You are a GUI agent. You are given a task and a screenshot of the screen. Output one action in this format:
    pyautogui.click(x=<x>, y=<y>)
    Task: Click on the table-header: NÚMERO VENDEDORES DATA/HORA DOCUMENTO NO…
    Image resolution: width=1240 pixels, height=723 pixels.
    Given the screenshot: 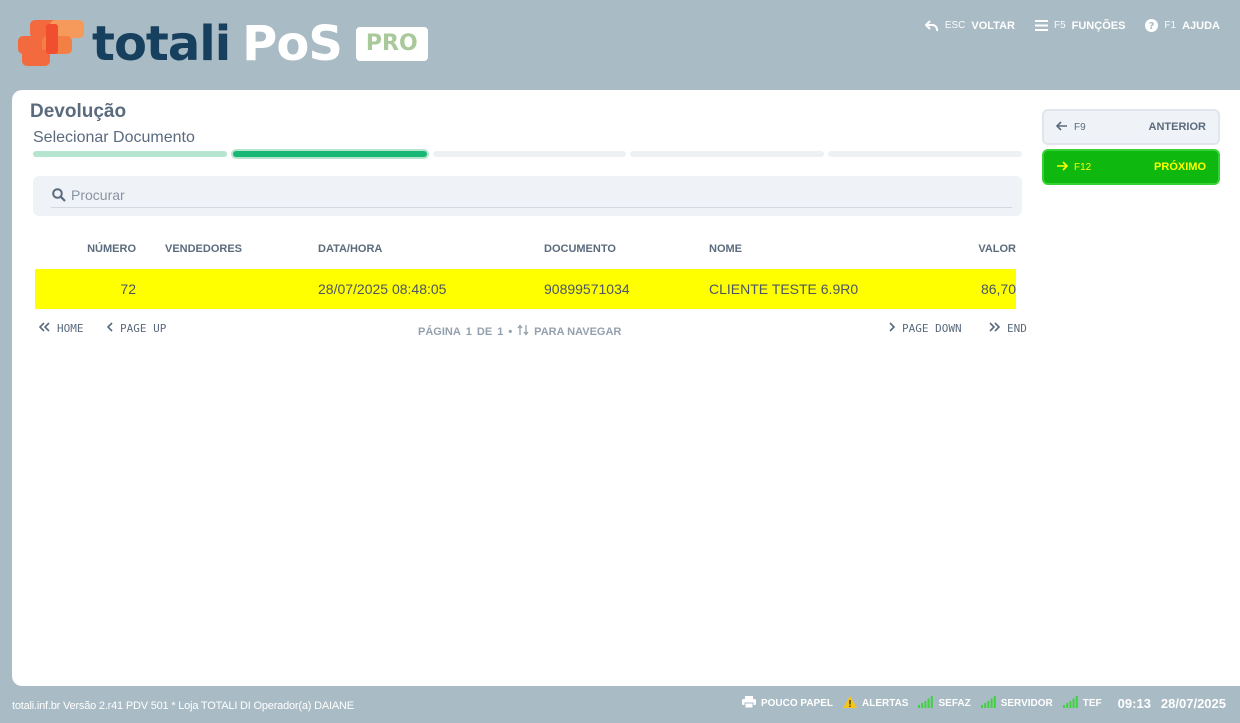 What is the action you would take?
    pyautogui.click(x=525, y=249)
    